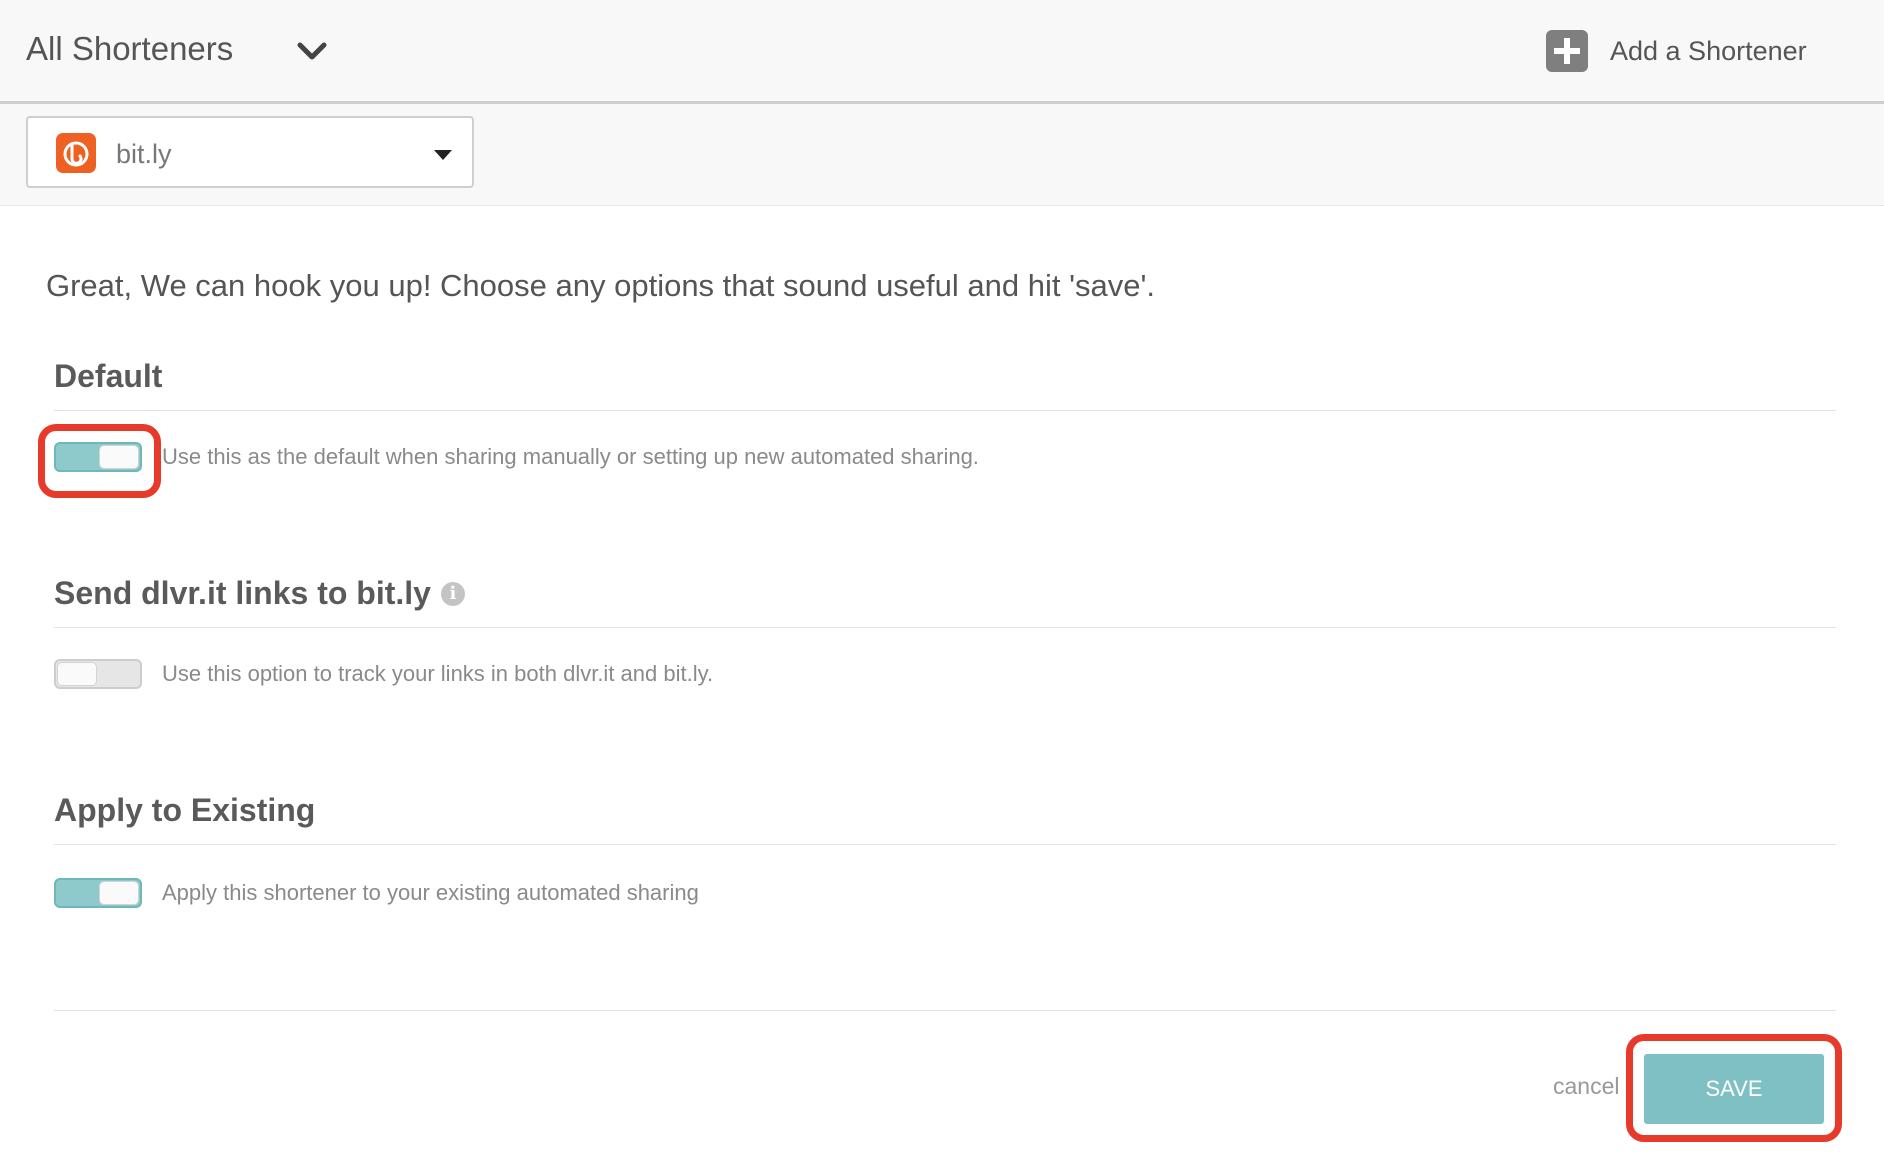 The height and width of the screenshot is (1173, 1884). I want to click on cancel-link: cancel, so click(1586, 1086).